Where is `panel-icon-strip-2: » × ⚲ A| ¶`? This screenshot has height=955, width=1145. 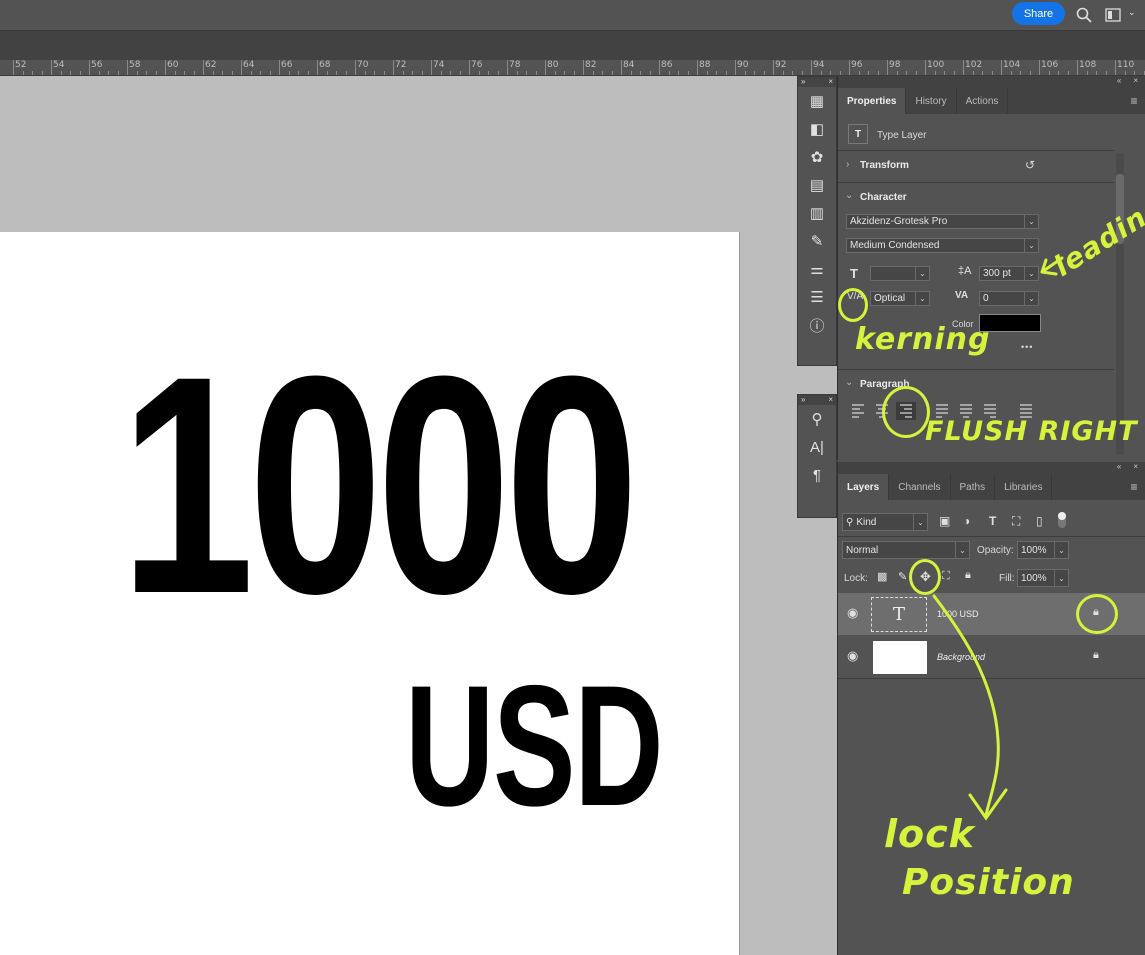 panel-icon-strip-2: » × ⚲ A| ¶ is located at coordinates (817, 456).